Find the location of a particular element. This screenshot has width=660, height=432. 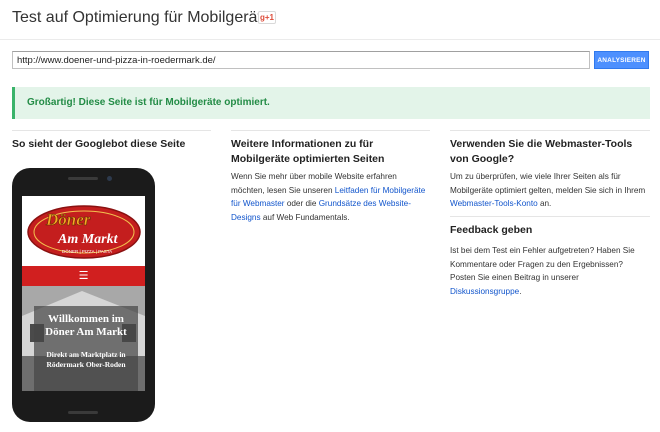

site-tagline: DÖNER | PIZZA | PASTA is located at coordinates (87, 251).